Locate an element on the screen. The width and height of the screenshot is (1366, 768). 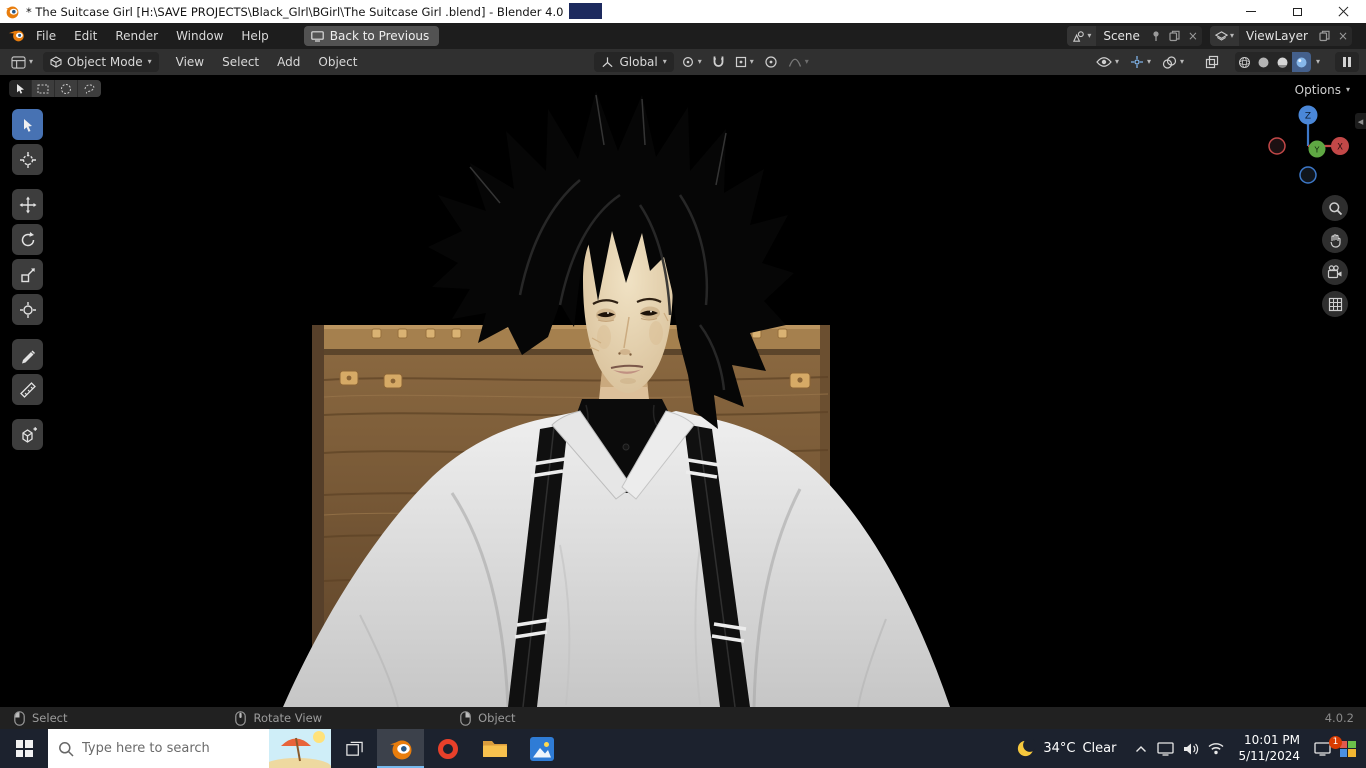
taskbar-weather: 34°C Clear is located at coordinates (1065, 748).